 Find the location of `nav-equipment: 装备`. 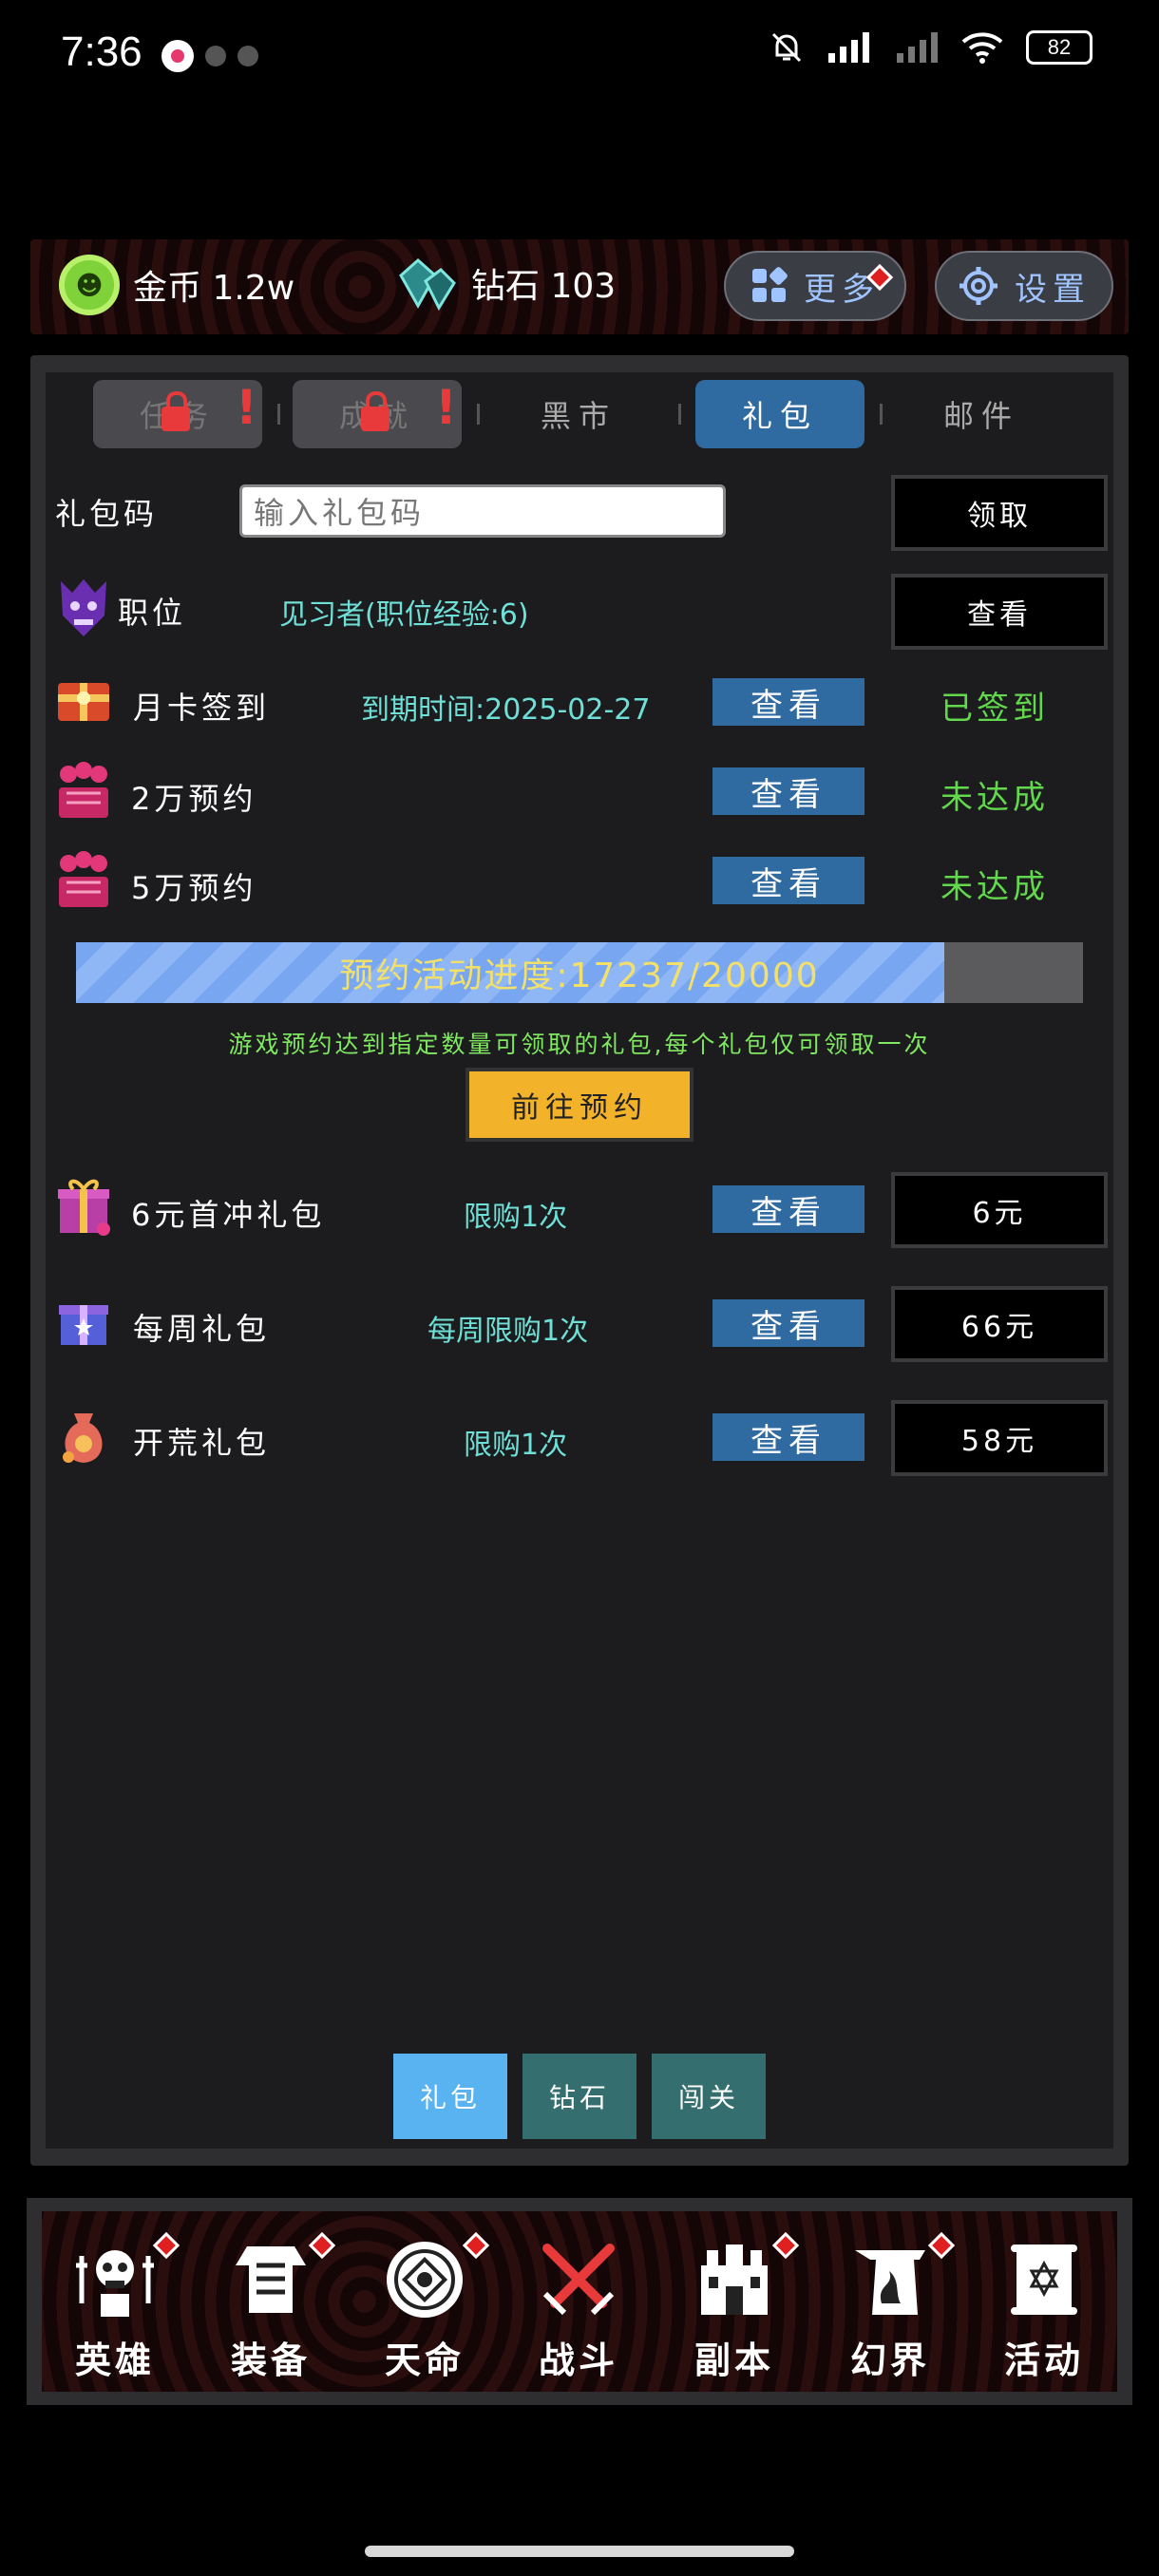

nav-equipment: 装备 is located at coordinates (272, 2307).